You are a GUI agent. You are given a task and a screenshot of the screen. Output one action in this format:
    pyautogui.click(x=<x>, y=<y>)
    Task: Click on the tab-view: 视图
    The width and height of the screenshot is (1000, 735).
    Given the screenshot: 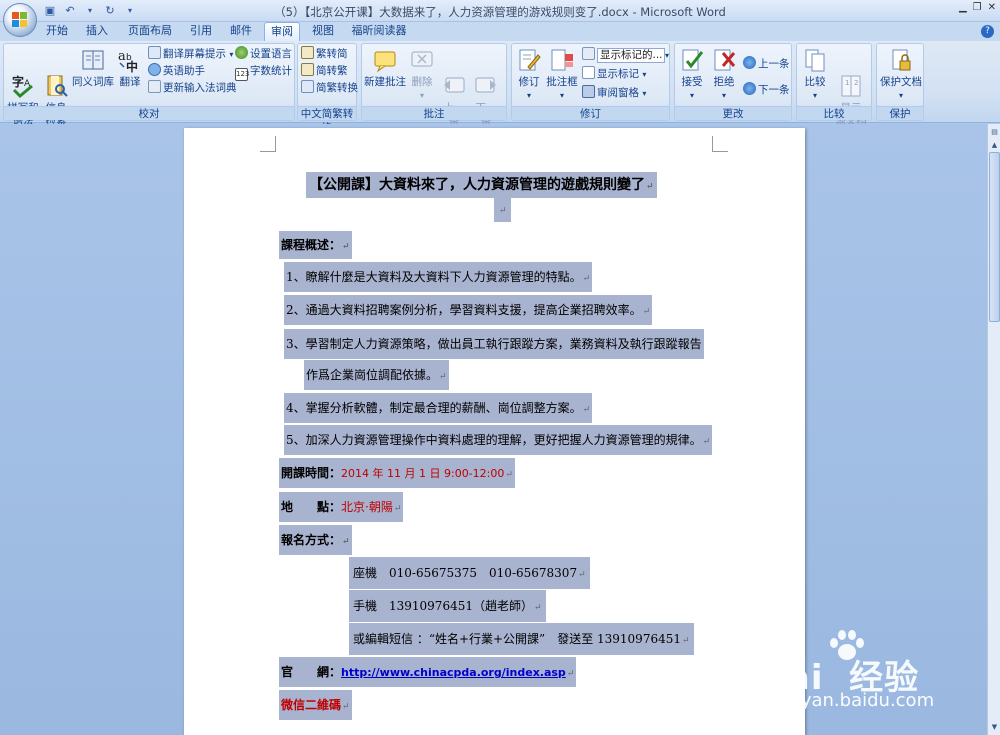 What is the action you would take?
    pyautogui.click(x=323, y=31)
    